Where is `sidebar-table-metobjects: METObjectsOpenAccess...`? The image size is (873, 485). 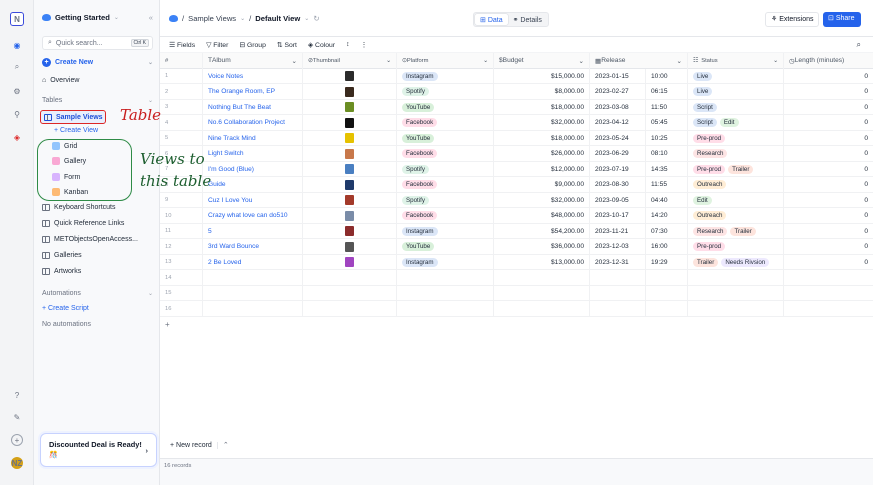
sidebar-table-metobjects: METObjectsOpenAccess... is located at coordinates (97, 239).